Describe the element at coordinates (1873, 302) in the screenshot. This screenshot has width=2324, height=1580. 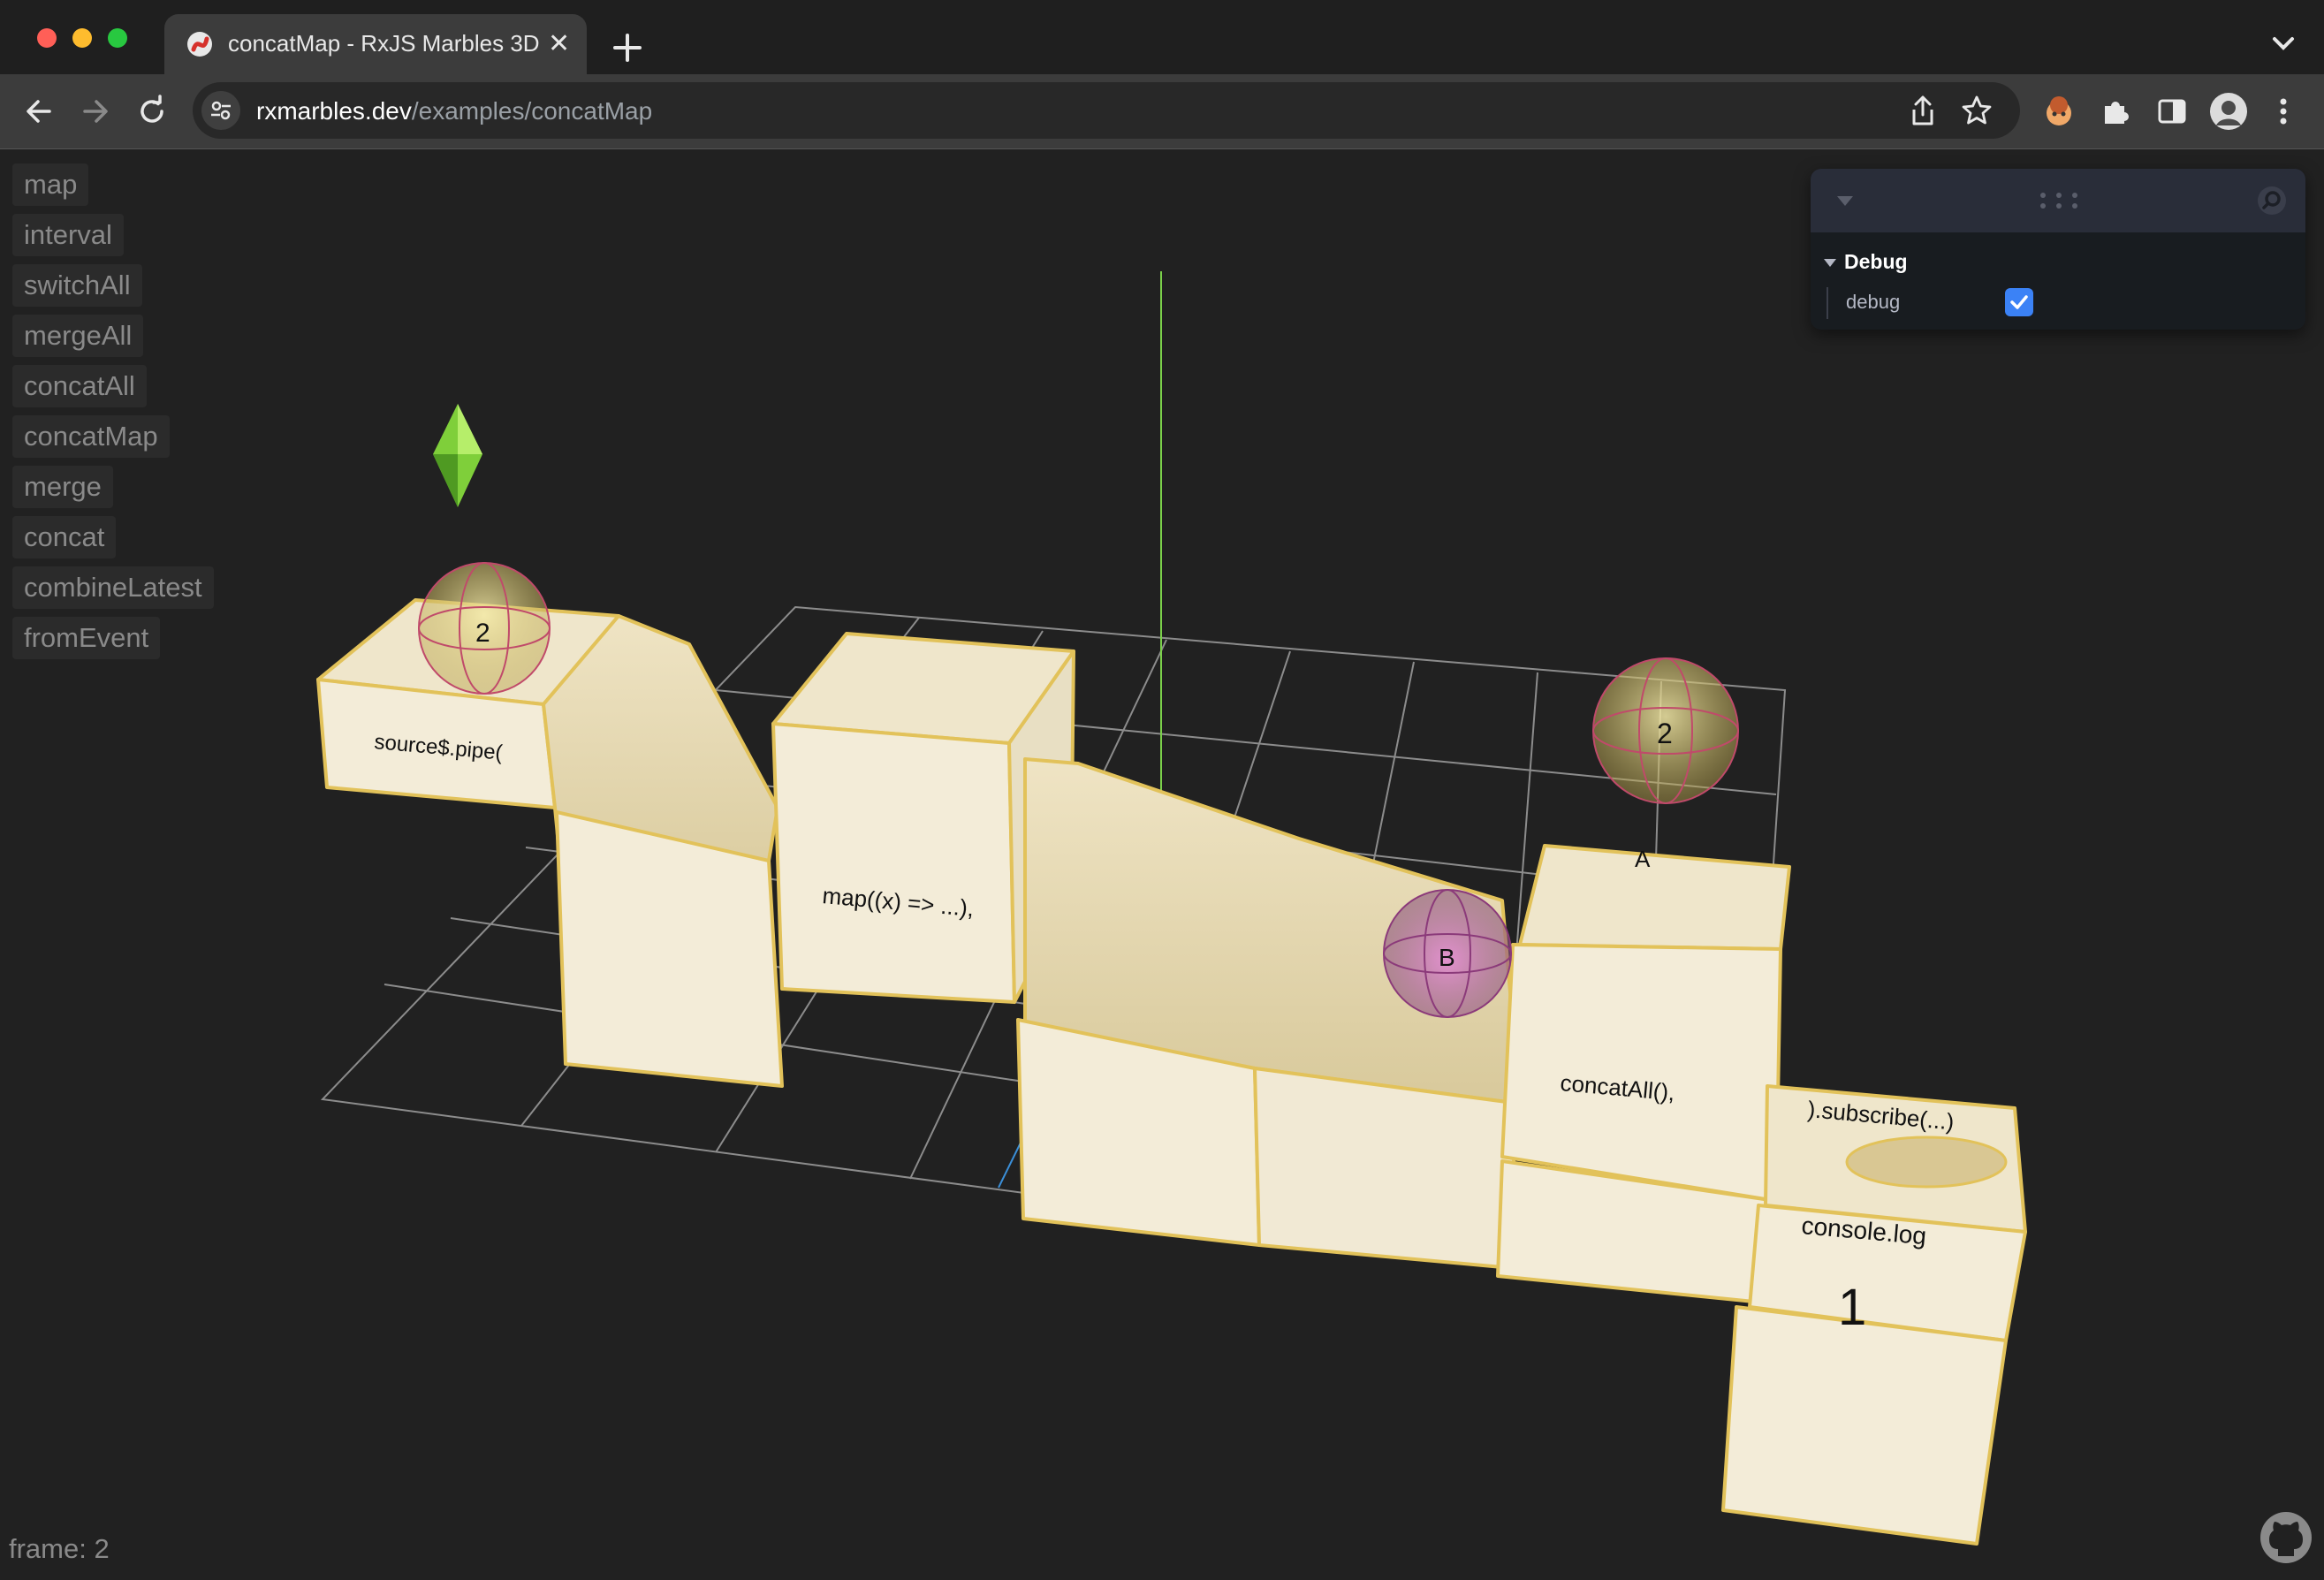
I see `debug-option-label: debug` at that location.